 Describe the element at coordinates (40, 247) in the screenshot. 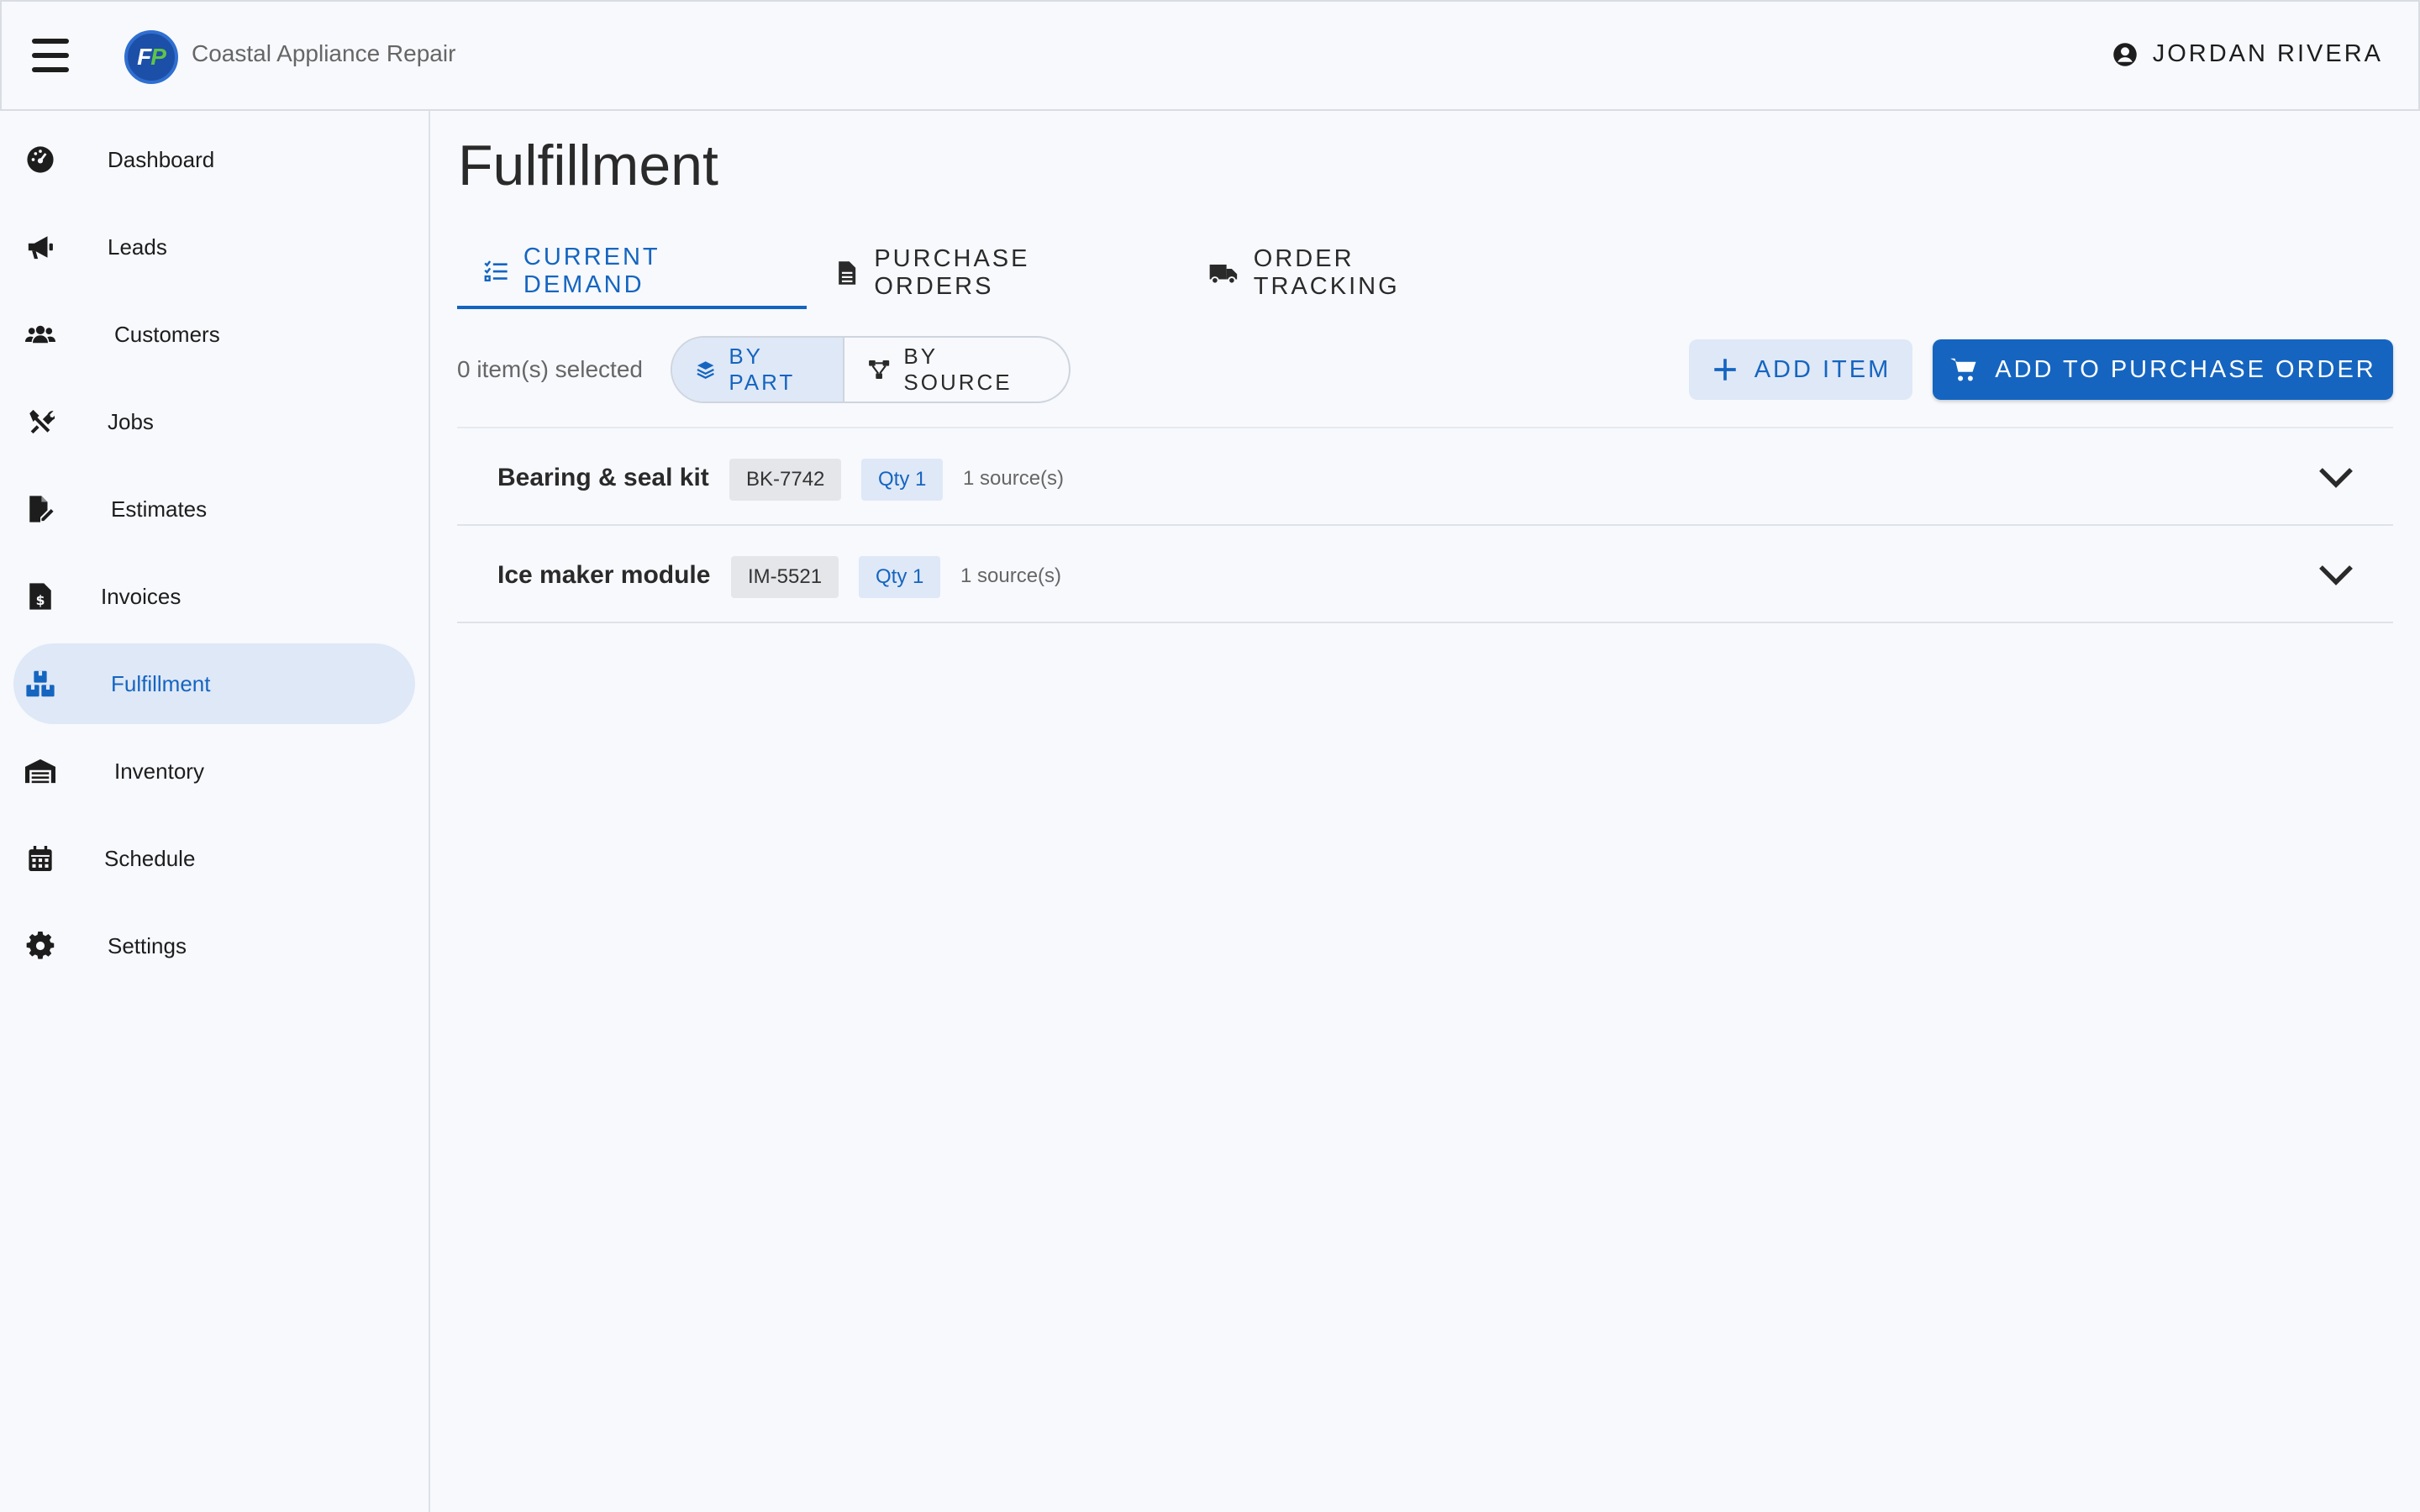

I see `megaphone-icon` at that location.